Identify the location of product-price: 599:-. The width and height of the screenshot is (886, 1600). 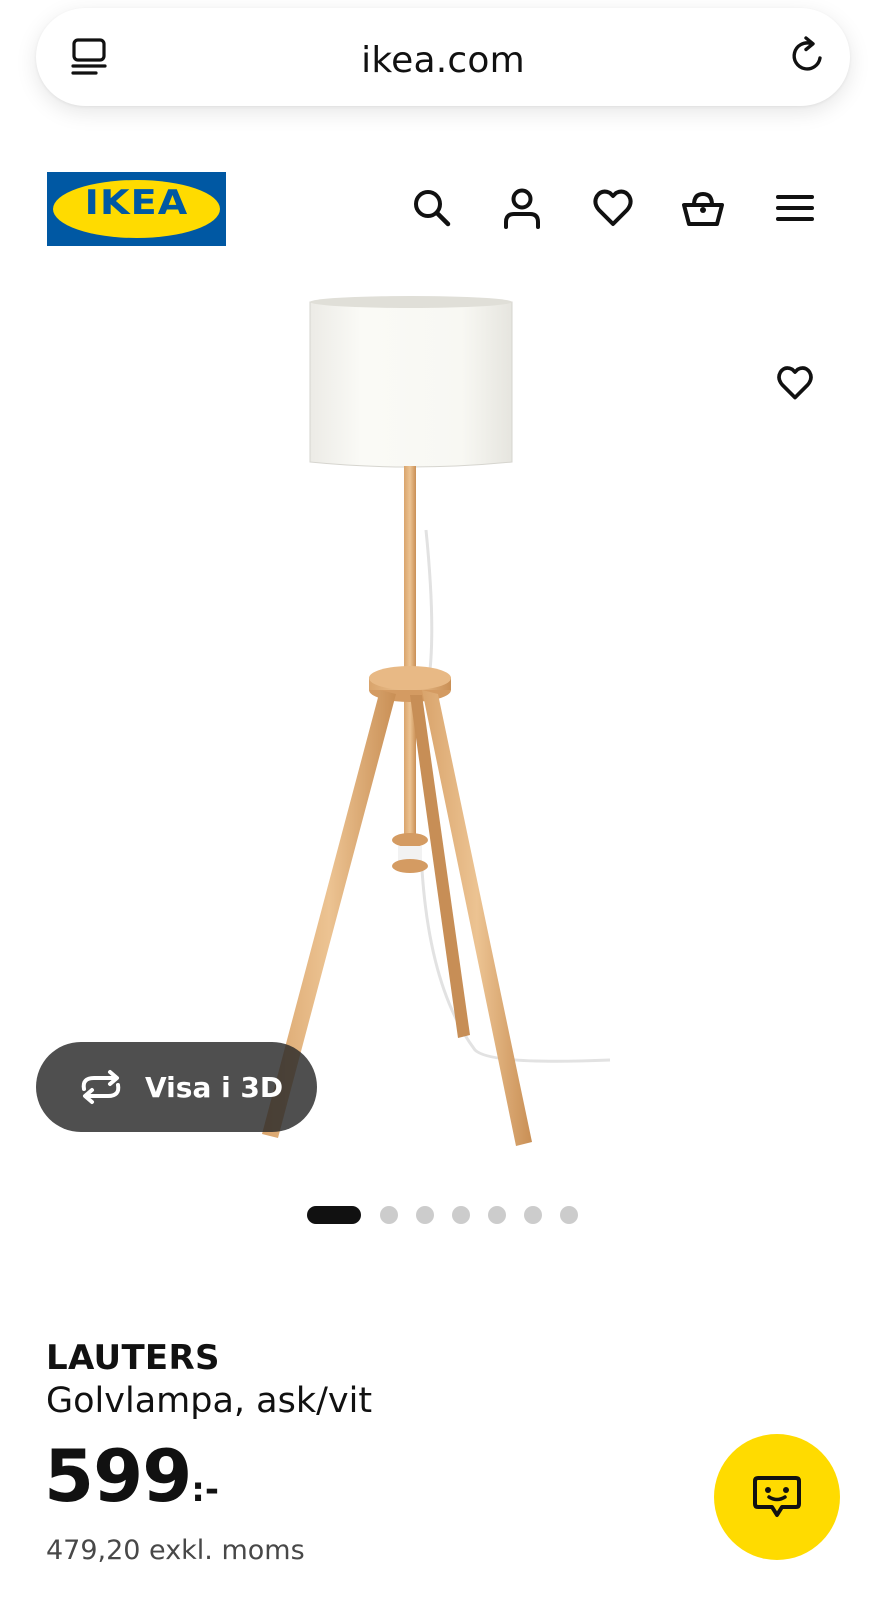
(131, 1476).